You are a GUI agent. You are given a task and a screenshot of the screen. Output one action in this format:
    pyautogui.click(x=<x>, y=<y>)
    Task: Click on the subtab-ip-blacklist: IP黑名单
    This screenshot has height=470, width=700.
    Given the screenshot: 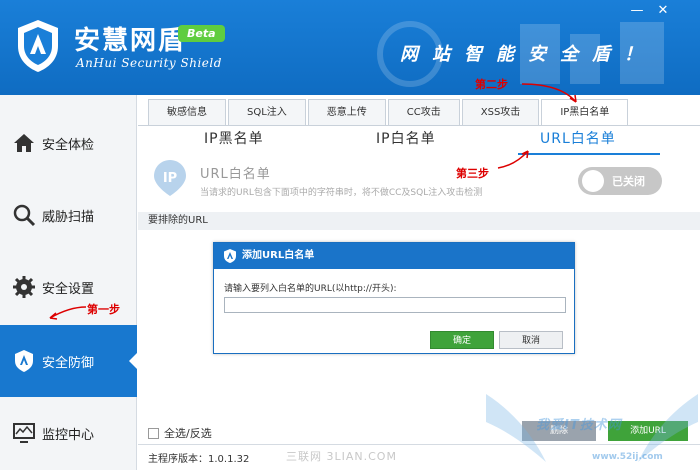 What is the action you would take?
    pyautogui.click(x=234, y=138)
    